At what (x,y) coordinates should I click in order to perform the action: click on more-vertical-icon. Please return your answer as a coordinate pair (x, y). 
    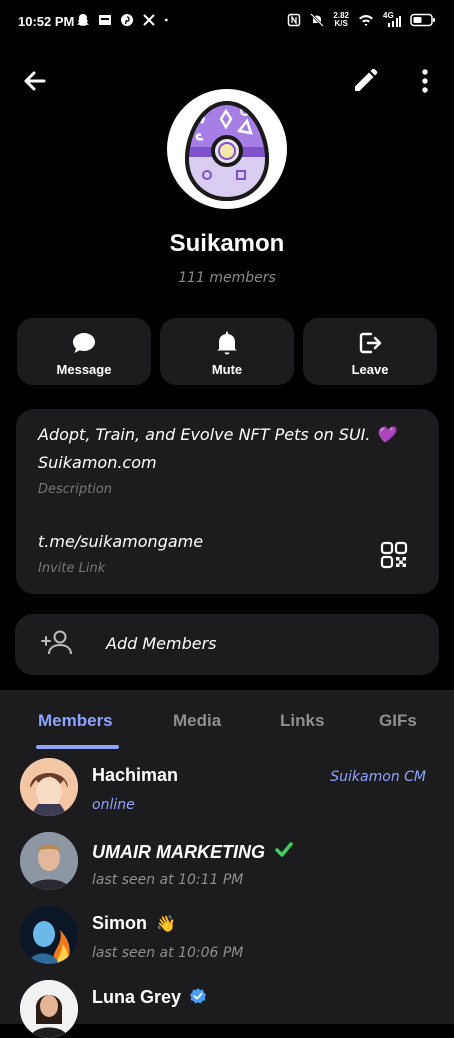
    Looking at the image, I should click on (425, 81).